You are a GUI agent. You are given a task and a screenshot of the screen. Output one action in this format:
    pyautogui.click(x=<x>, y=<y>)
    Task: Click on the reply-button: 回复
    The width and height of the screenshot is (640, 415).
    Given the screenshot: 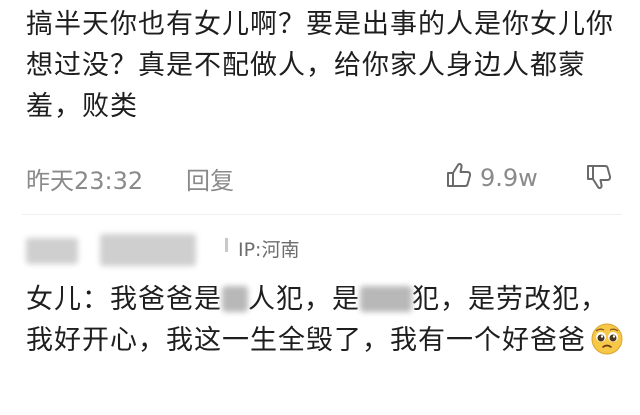 What is the action you would take?
    pyautogui.click(x=210, y=178)
    